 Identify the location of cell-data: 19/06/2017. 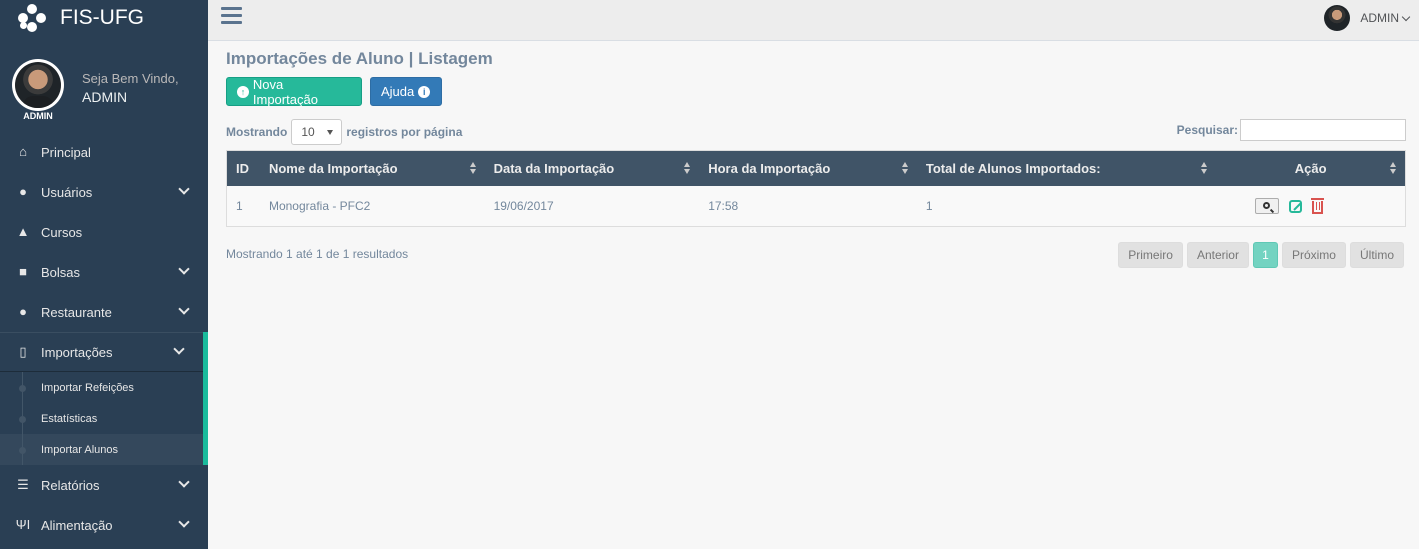
(523, 206).